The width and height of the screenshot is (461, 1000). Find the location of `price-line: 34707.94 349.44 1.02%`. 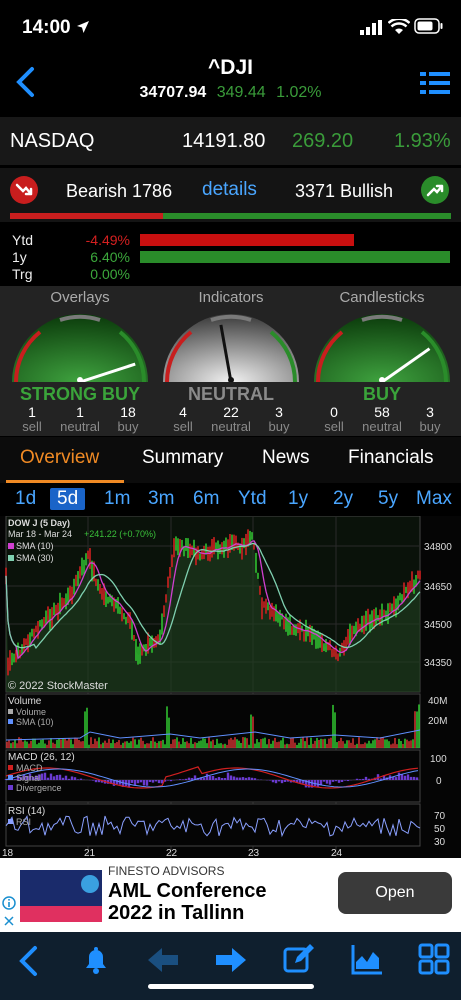

price-line: 34707.94 349.44 1.02% is located at coordinates (230, 93).